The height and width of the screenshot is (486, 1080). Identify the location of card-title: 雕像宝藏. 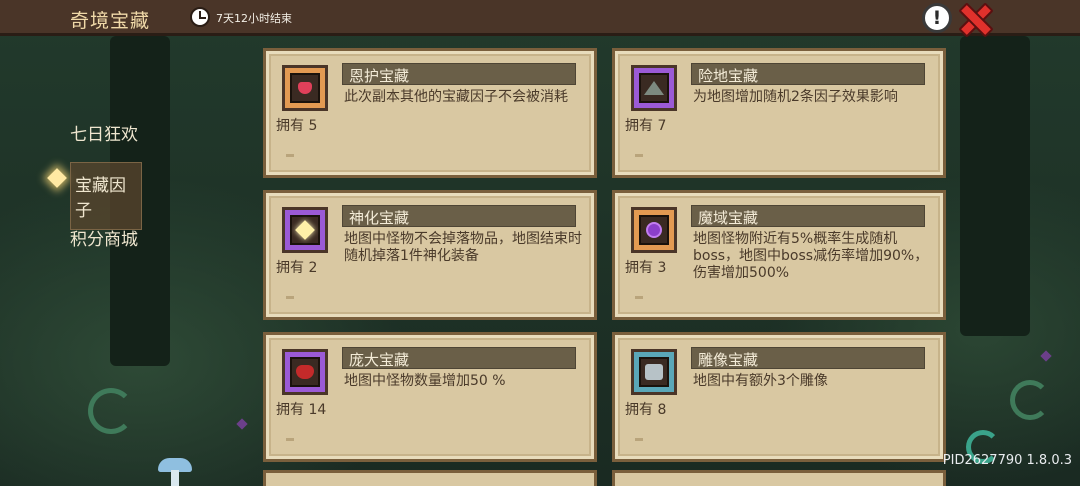
(728, 360).